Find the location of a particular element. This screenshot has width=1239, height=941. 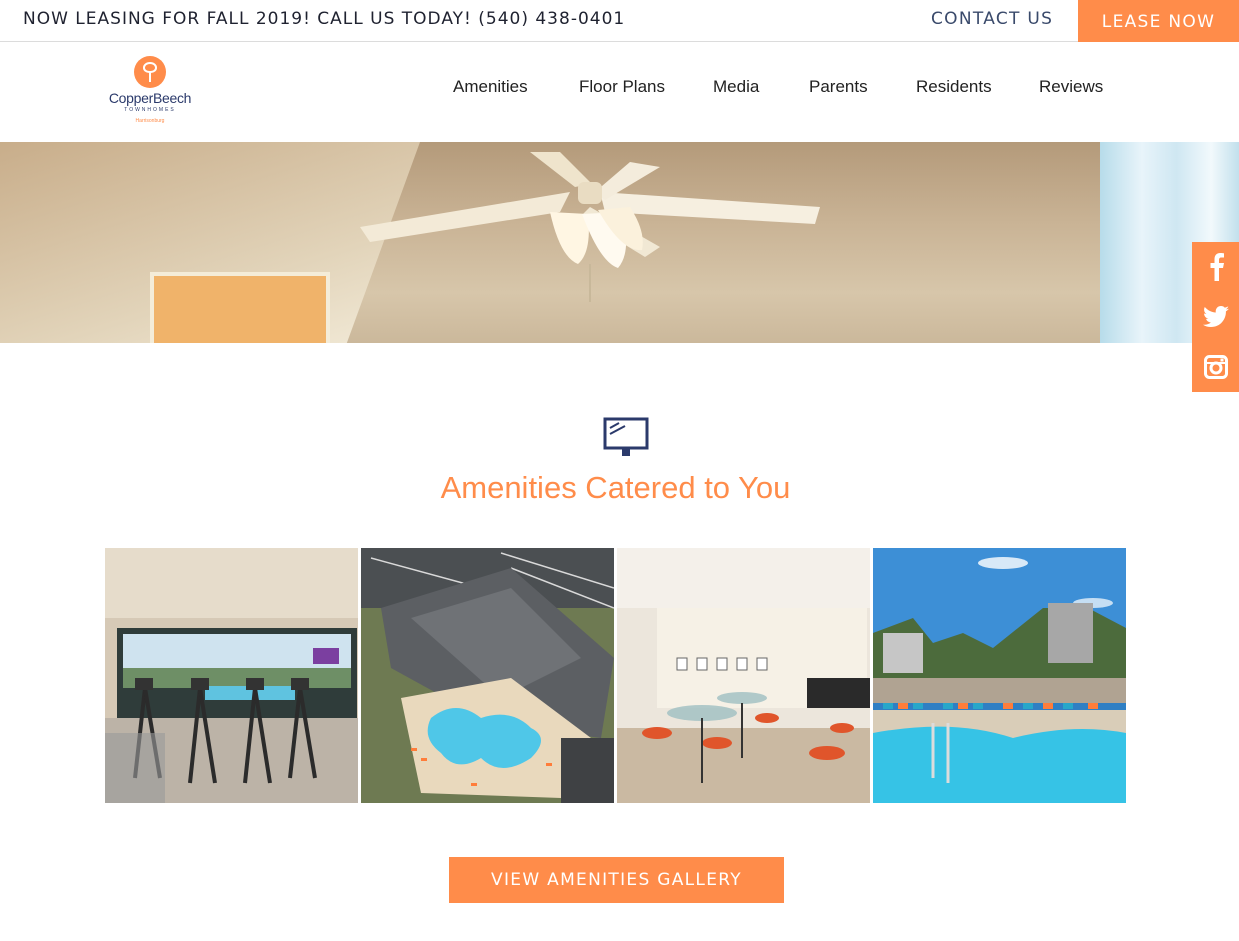

nav-amenities: Amenities is located at coordinates (490, 87).